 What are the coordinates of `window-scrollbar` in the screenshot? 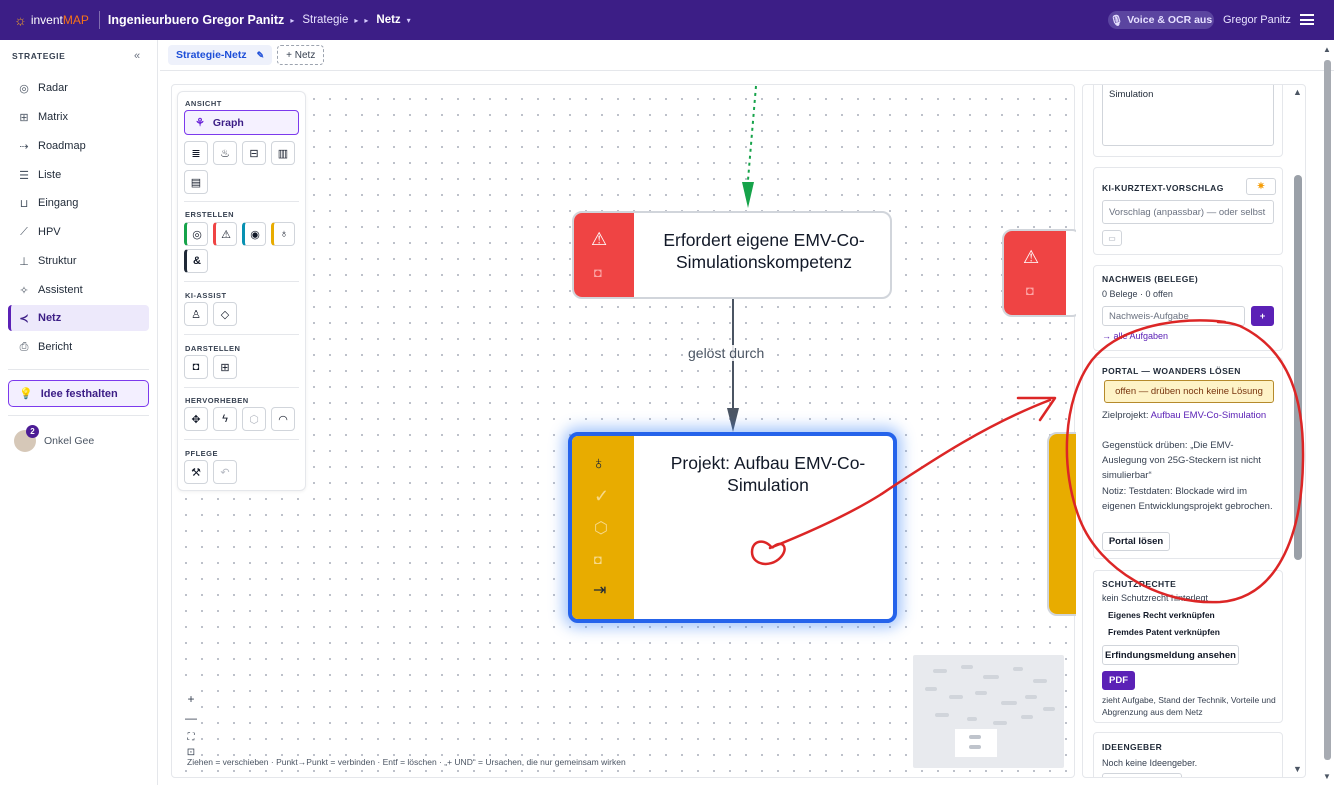 It's located at (1327, 410).